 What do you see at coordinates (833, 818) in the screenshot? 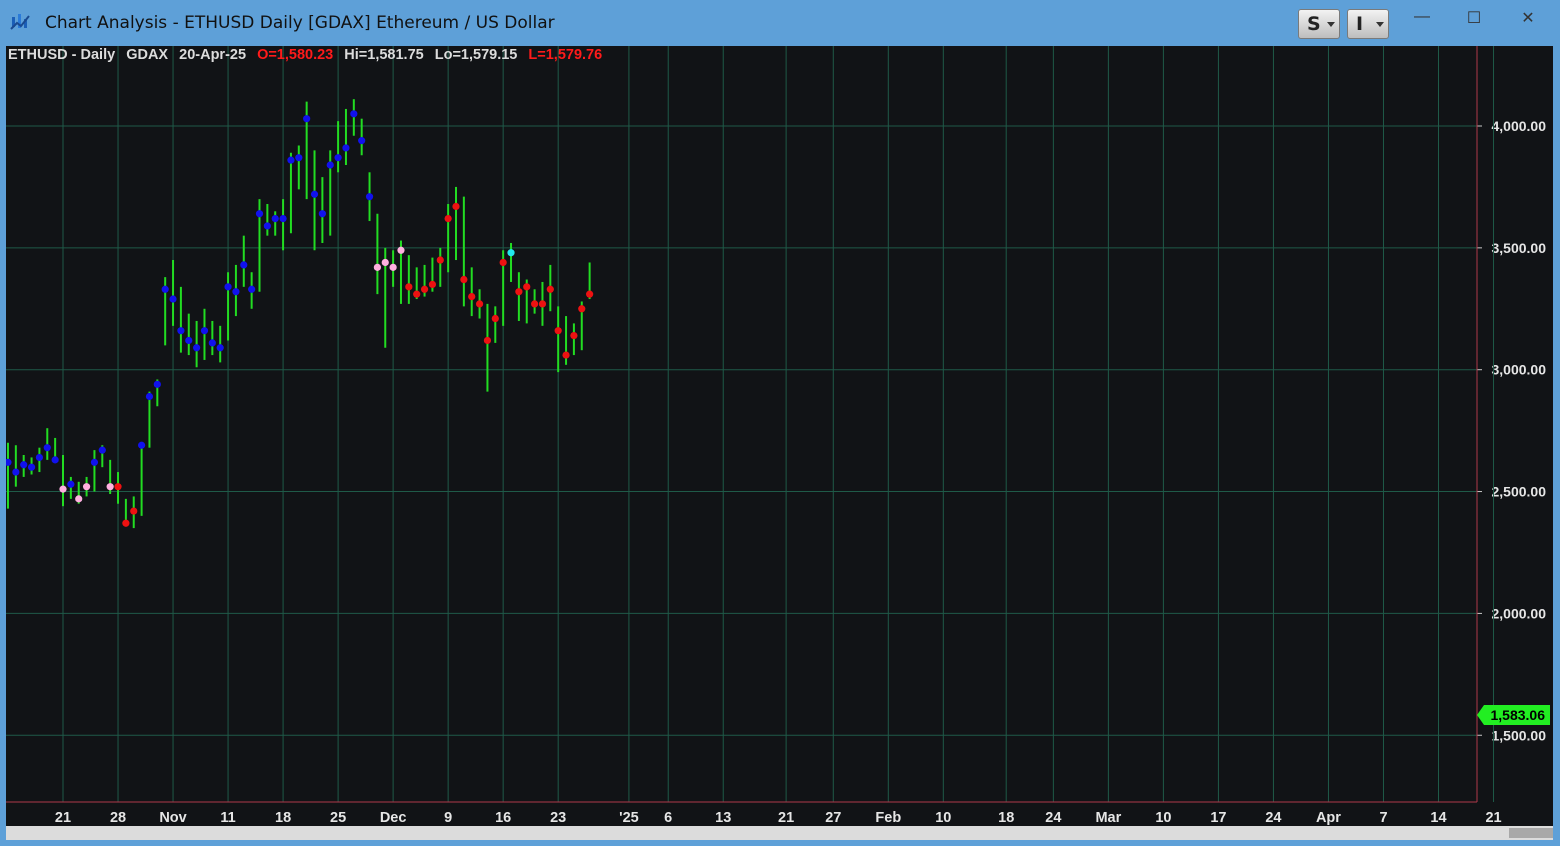
I see `x-tick-label: 27` at bounding box center [833, 818].